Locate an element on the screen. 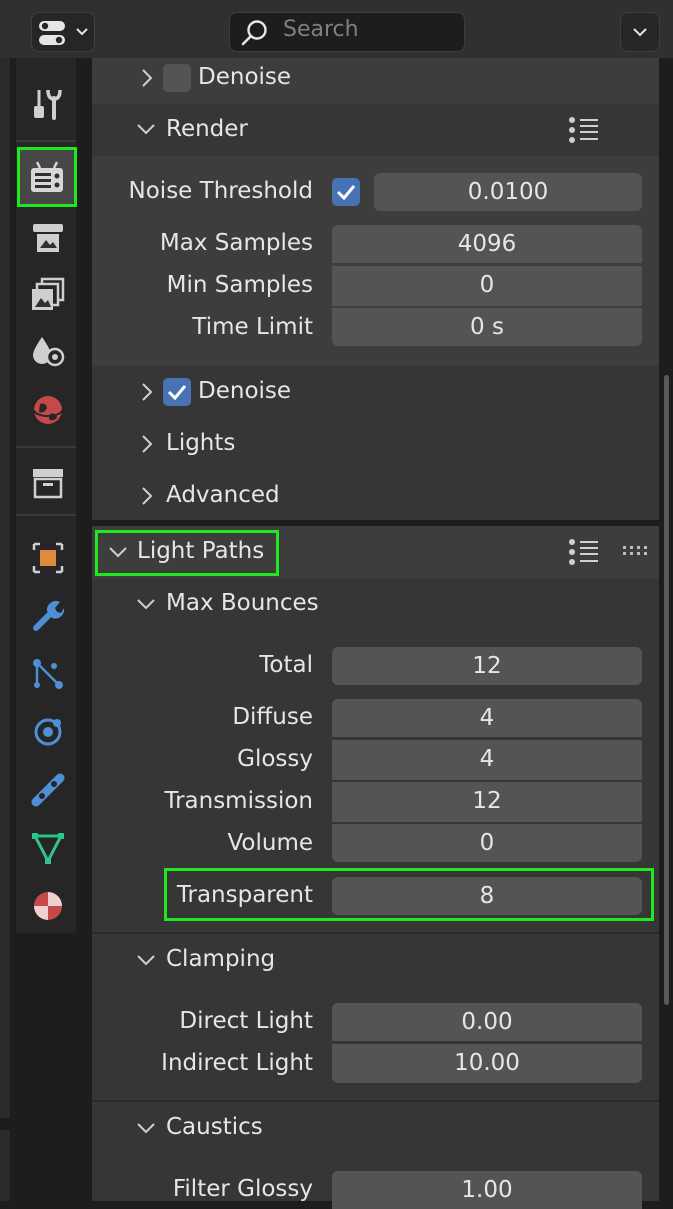 This screenshot has width=673, height=1209. filter-glossy-label: Filter Glossy is located at coordinates (242, 1189).